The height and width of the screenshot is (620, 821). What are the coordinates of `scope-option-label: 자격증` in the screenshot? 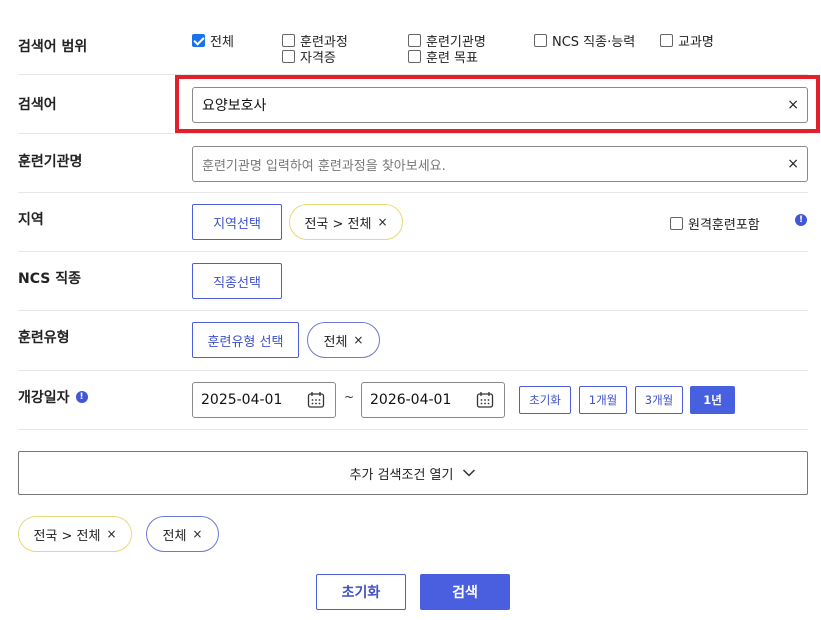 It's located at (318, 58).